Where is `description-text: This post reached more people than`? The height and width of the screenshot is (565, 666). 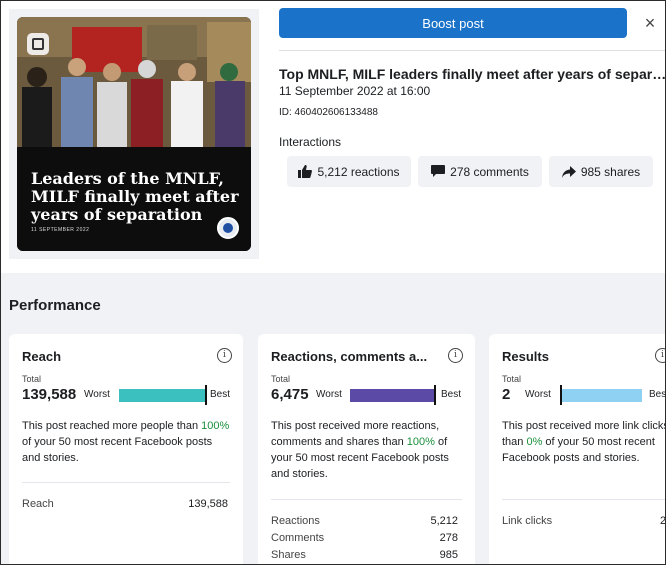 description-text: This post reached more people than is located at coordinates (112, 426).